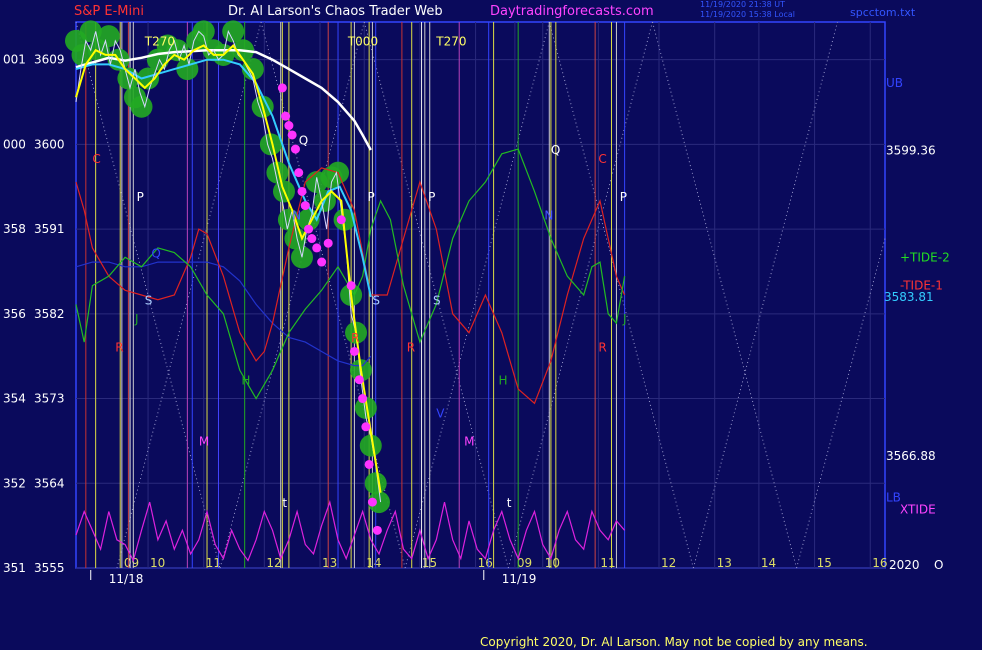  I want to click on y-tick-alt-label: 351, so click(14, 568).